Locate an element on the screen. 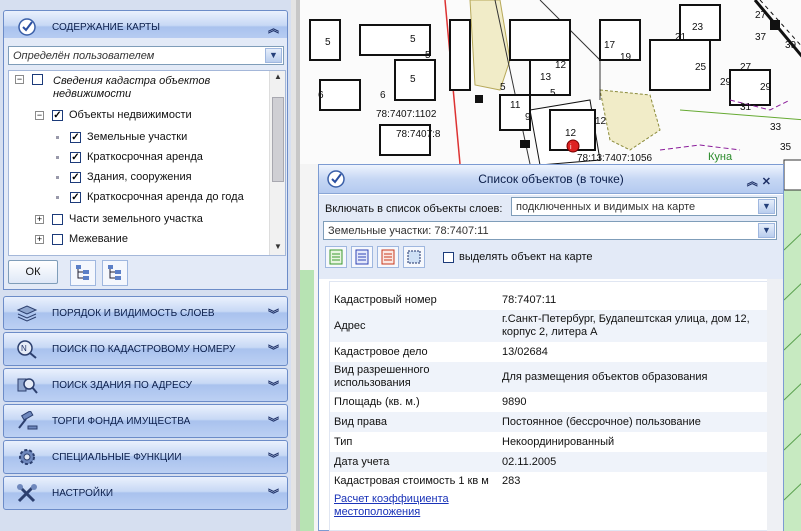  gavel-icon is located at coordinates (27, 421).